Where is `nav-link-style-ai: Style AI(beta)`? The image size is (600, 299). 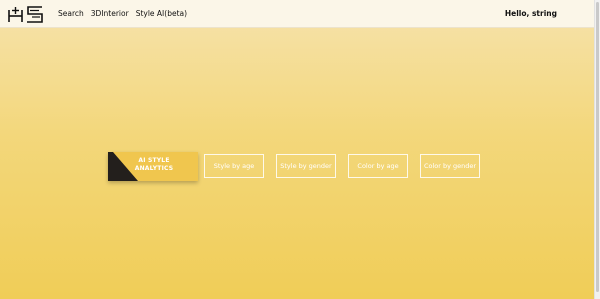 nav-link-style-ai: Style AI(beta) is located at coordinates (161, 13).